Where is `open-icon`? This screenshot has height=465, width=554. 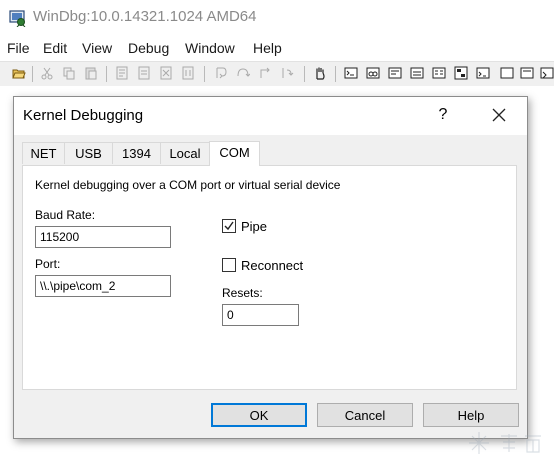 open-icon is located at coordinates (19, 73).